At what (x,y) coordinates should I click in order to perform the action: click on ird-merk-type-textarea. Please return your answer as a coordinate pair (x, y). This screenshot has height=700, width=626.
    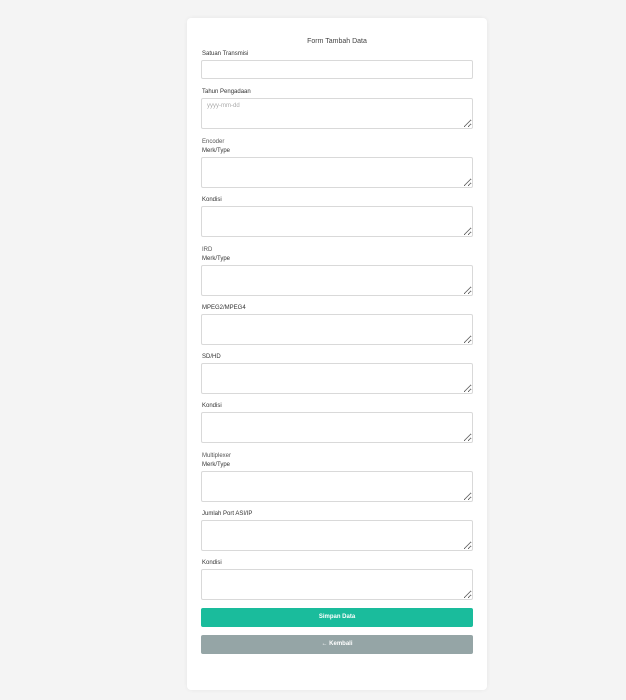
    Looking at the image, I should click on (337, 280).